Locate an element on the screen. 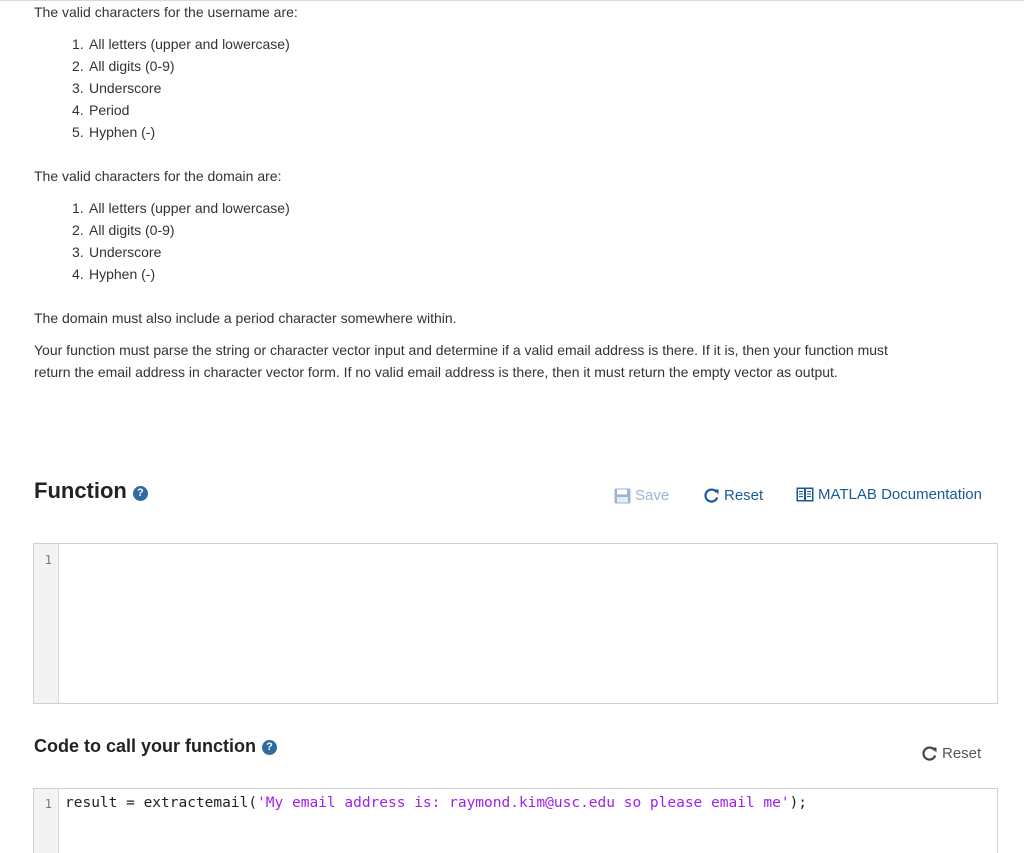 This screenshot has width=1024, height=853. call-title-row: Code to call your function? is located at coordinates (156, 746).